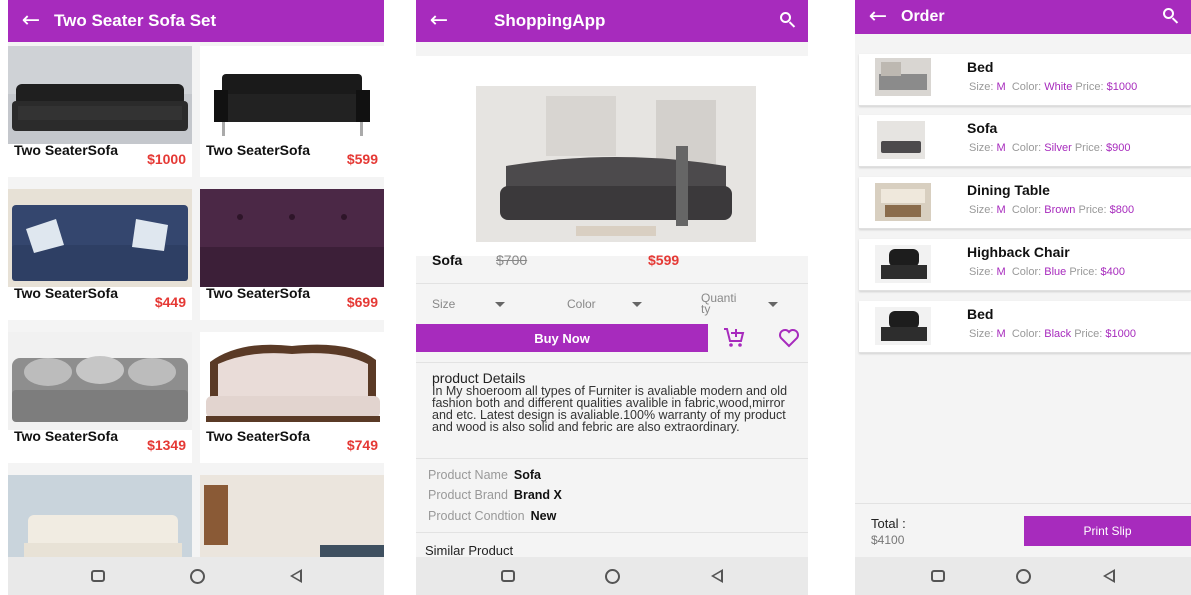 The image size is (1191, 595). I want to click on buy-now-button: Buy Now, so click(562, 338).